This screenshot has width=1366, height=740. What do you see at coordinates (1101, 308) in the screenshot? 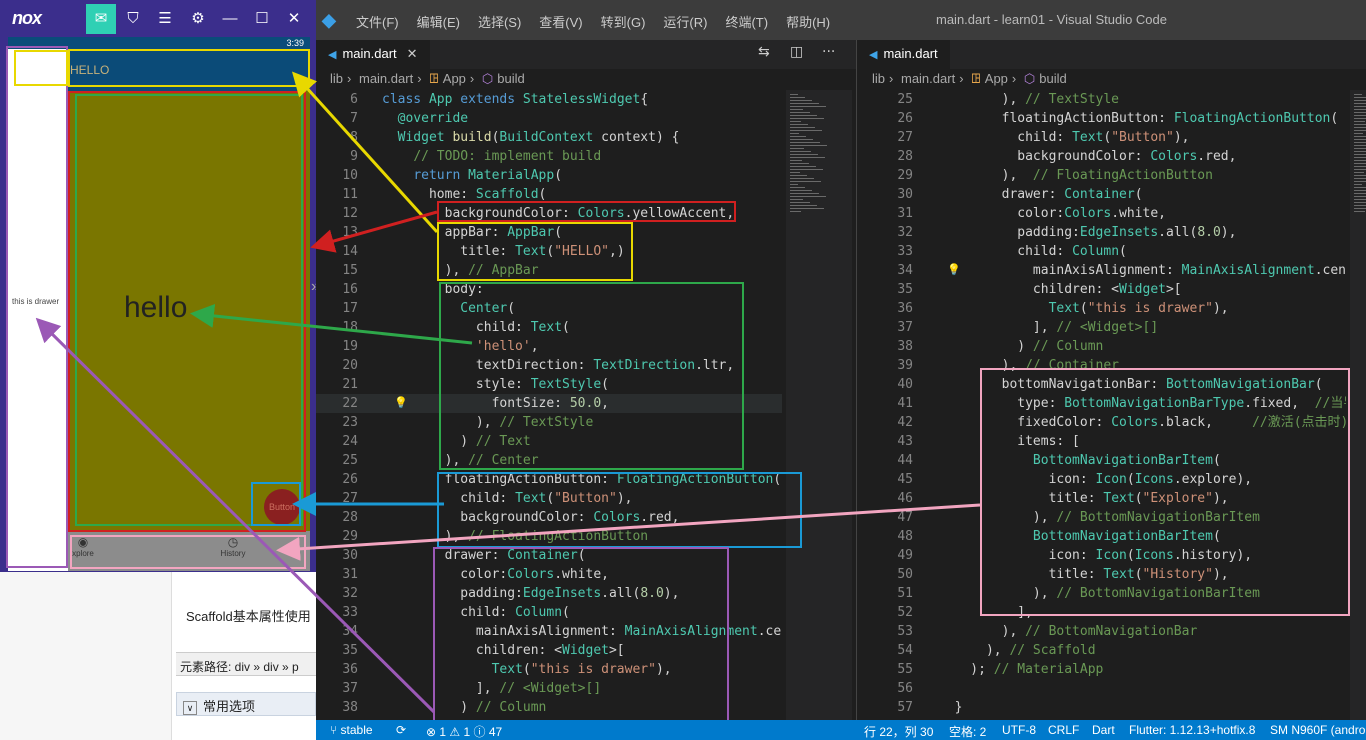
I see `code-line: 36 Text("this is drawer"),` at bounding box center [1101, 308].